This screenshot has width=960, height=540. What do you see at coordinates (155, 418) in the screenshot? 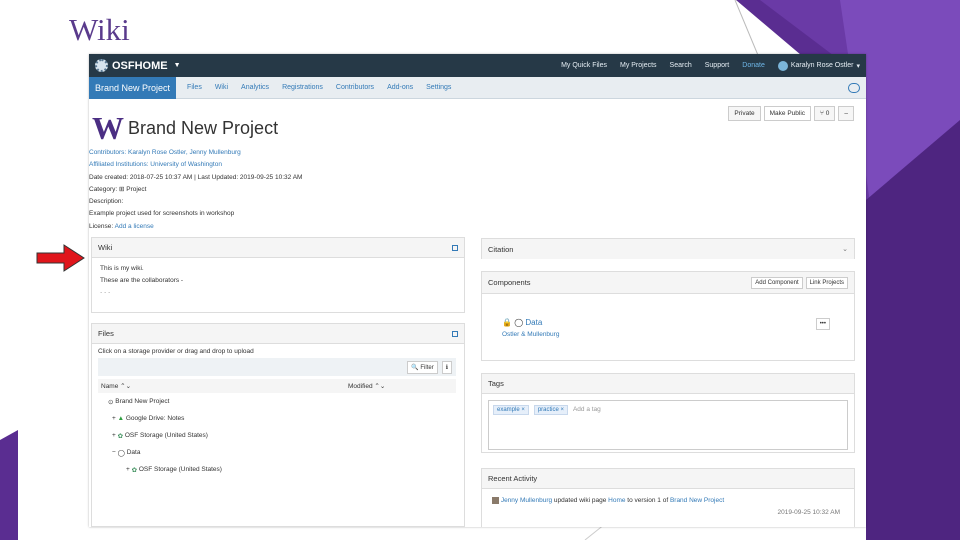
I see `tree-label: Google Drive: Notes` at bounding box center [155, 418].